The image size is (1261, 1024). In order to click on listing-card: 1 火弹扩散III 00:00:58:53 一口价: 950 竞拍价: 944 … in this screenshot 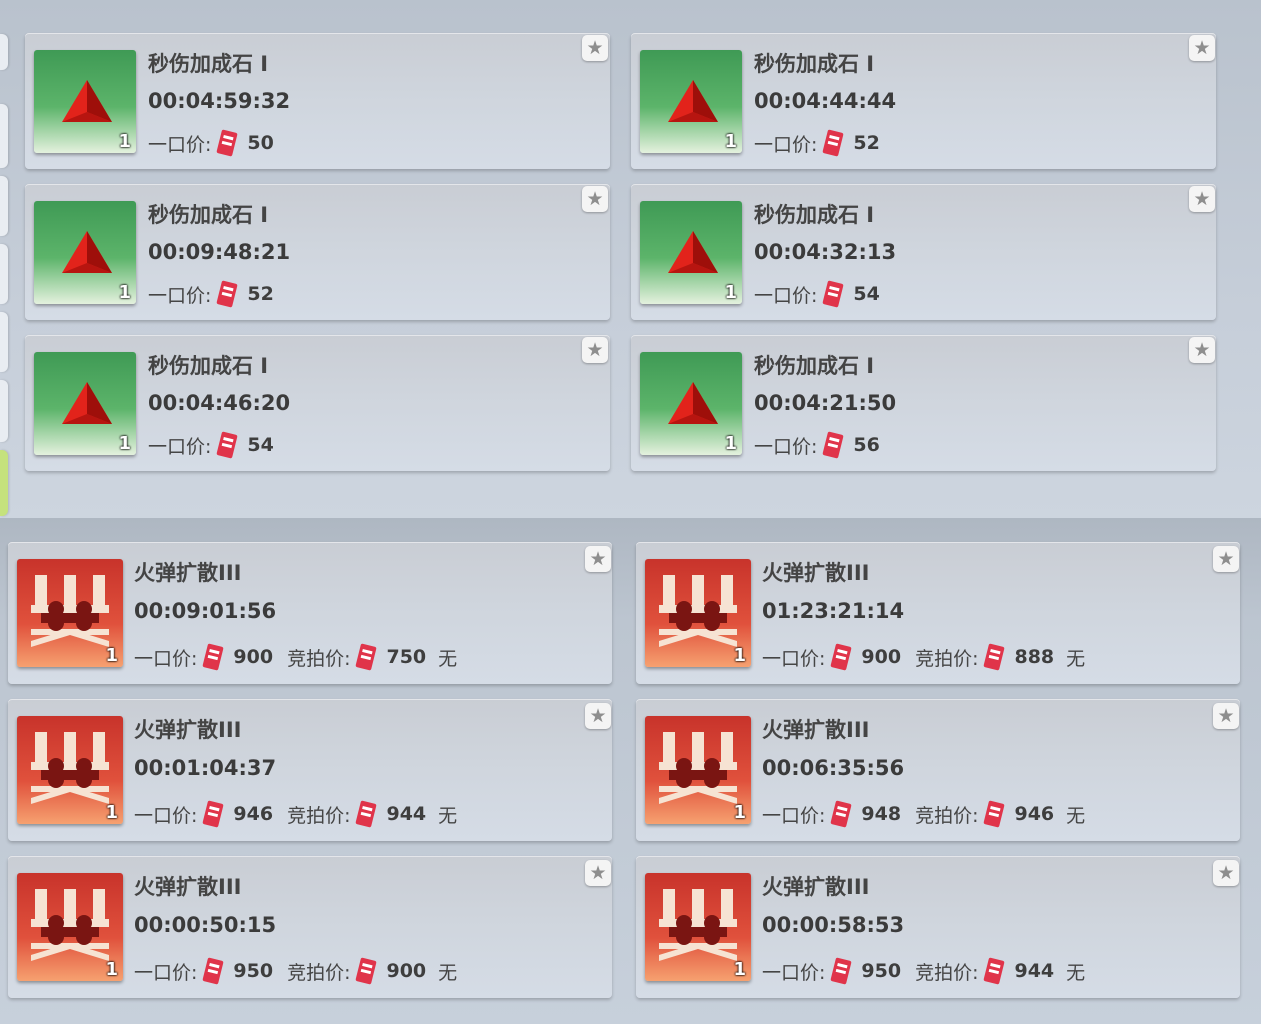, I will do `click(938, 927)`.